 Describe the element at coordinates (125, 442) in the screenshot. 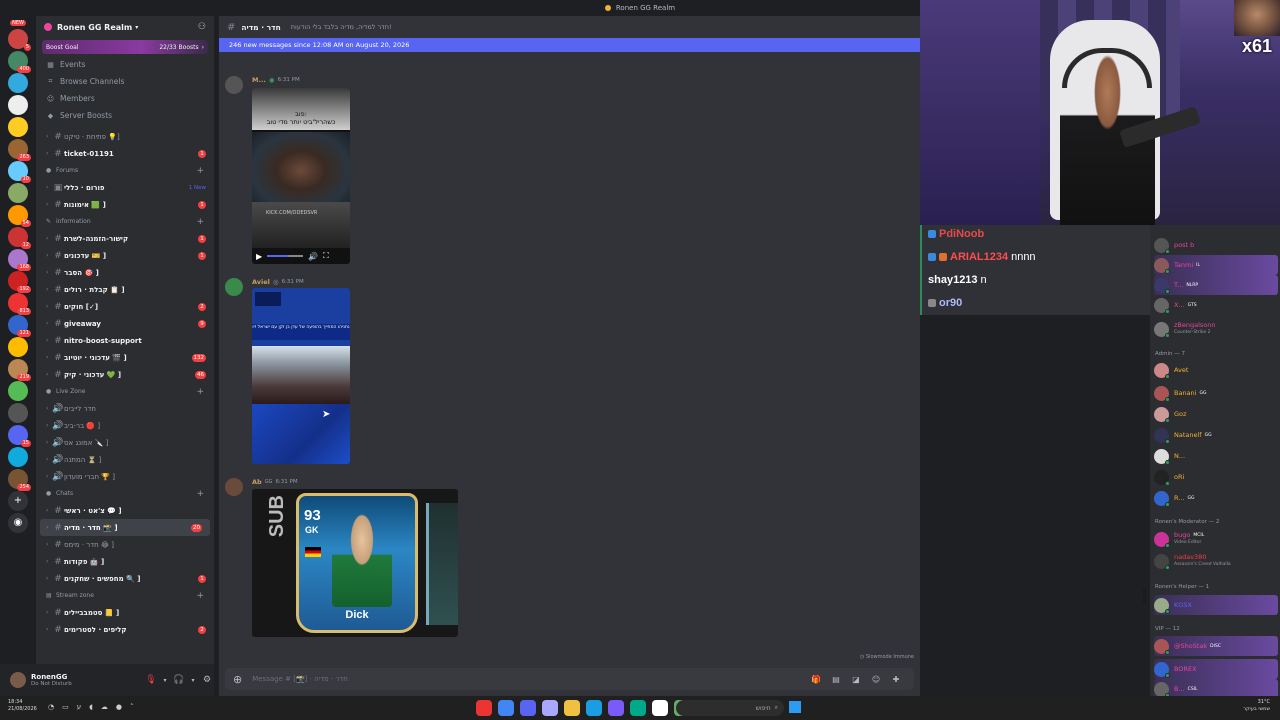

I see `channel-item: › 🔊 אמונג אס 🔪 ]` at that location.